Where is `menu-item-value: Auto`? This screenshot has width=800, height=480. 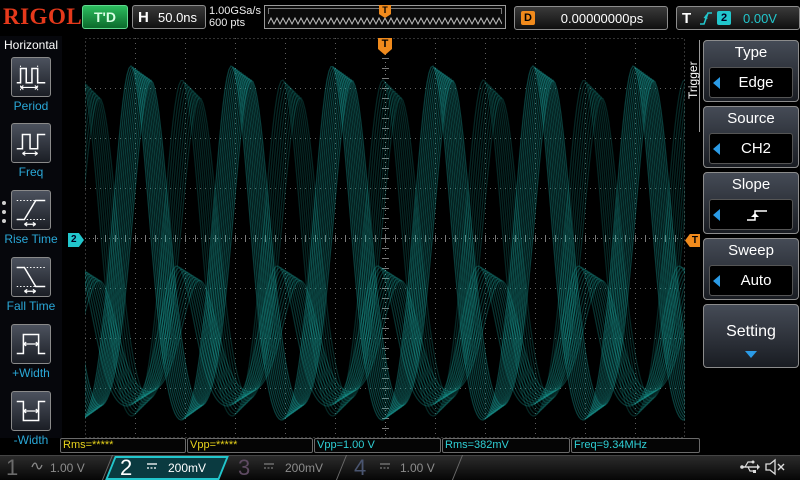 menu-item-value: Auto is located at coordinates (756, 280).